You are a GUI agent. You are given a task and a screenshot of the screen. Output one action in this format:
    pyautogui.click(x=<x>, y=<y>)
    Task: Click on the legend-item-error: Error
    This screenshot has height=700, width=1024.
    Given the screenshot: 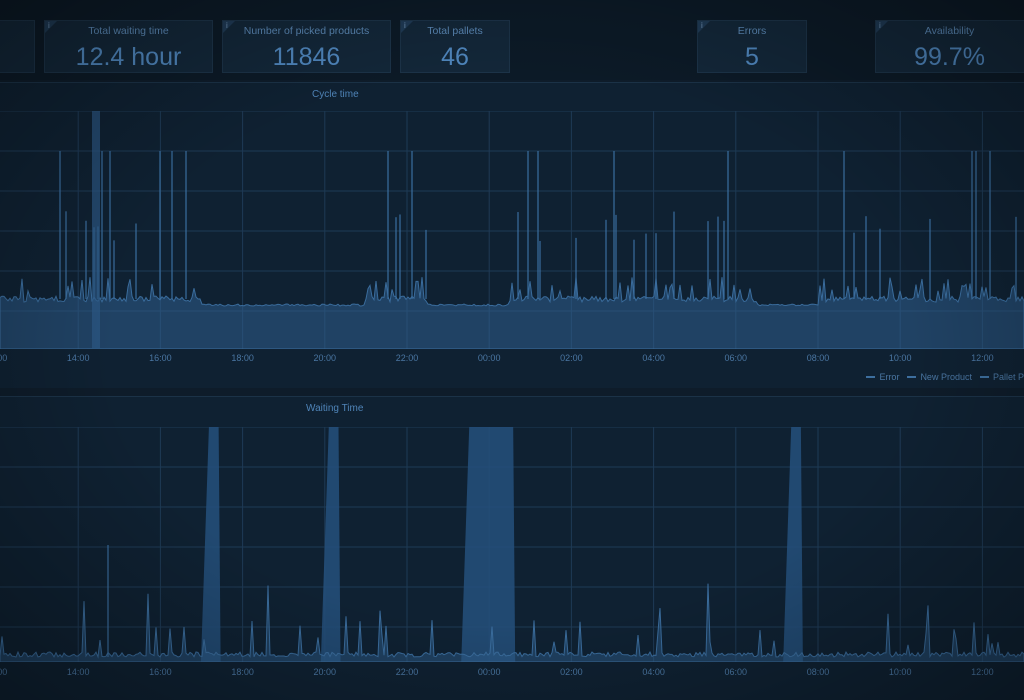 What is the action you would take?
    pyautogui.click(x=882, y=377)
    